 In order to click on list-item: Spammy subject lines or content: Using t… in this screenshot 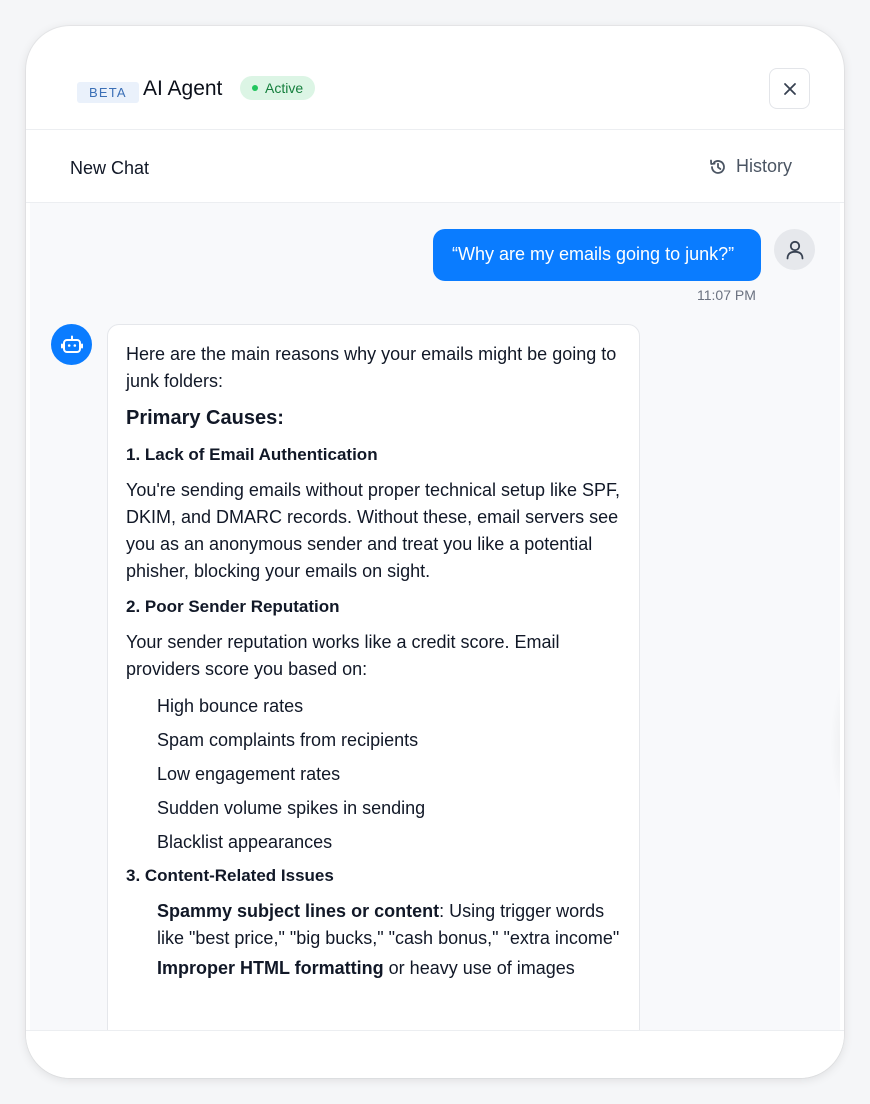, I will do `click(389, 925)`.